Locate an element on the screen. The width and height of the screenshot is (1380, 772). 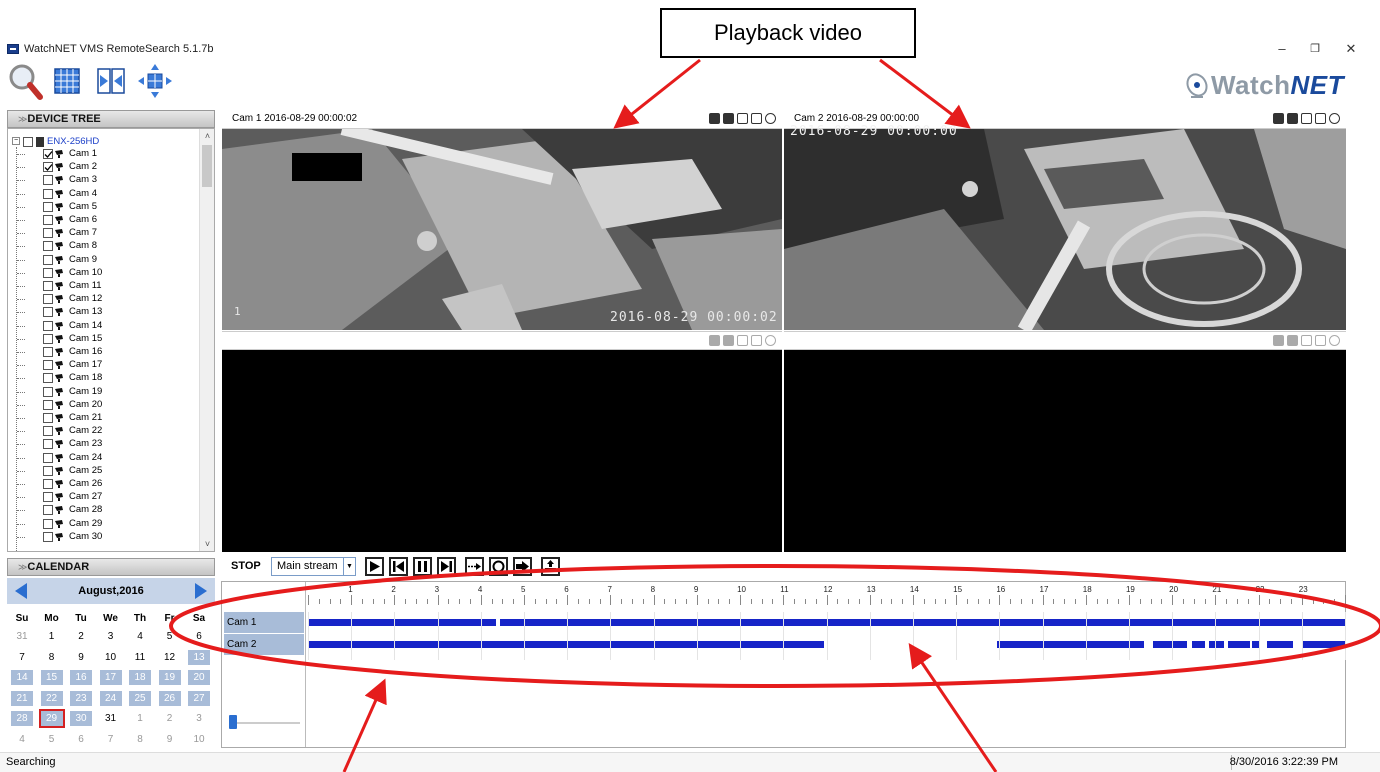
zoom-slider-track is located at coordinates (266, 723).